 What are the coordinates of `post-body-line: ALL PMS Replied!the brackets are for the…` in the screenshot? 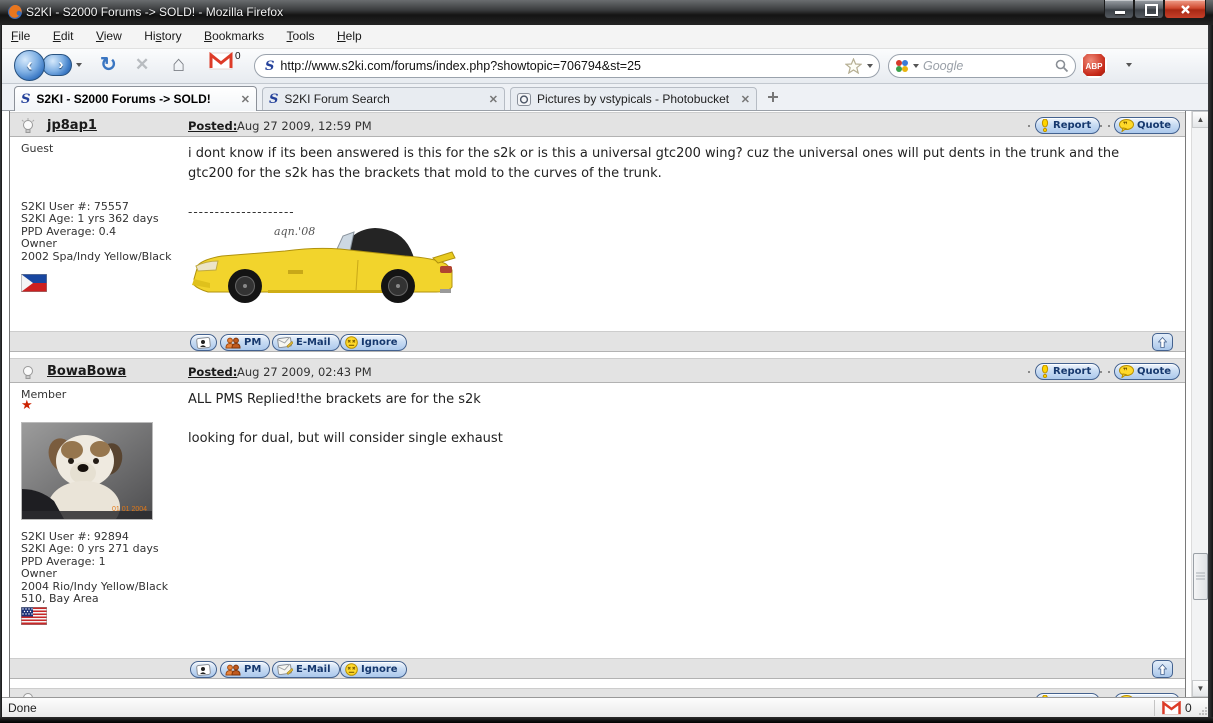 It's located at (334, 399).